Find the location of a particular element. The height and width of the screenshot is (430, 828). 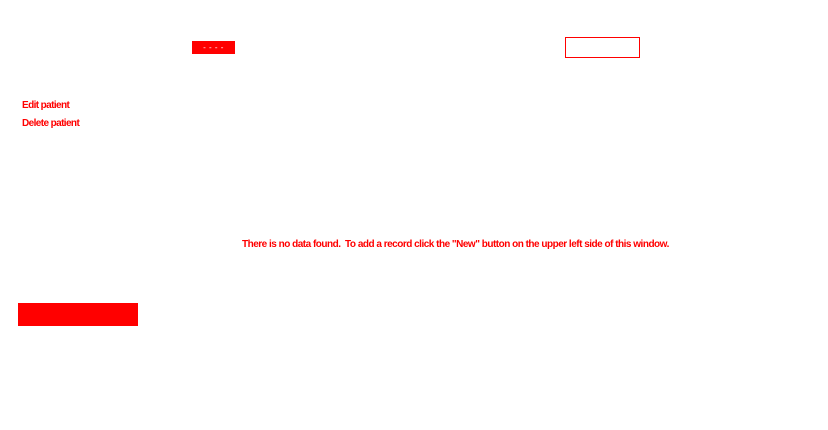

toolbar-button: - - - - is located at coordinates (213, 47).